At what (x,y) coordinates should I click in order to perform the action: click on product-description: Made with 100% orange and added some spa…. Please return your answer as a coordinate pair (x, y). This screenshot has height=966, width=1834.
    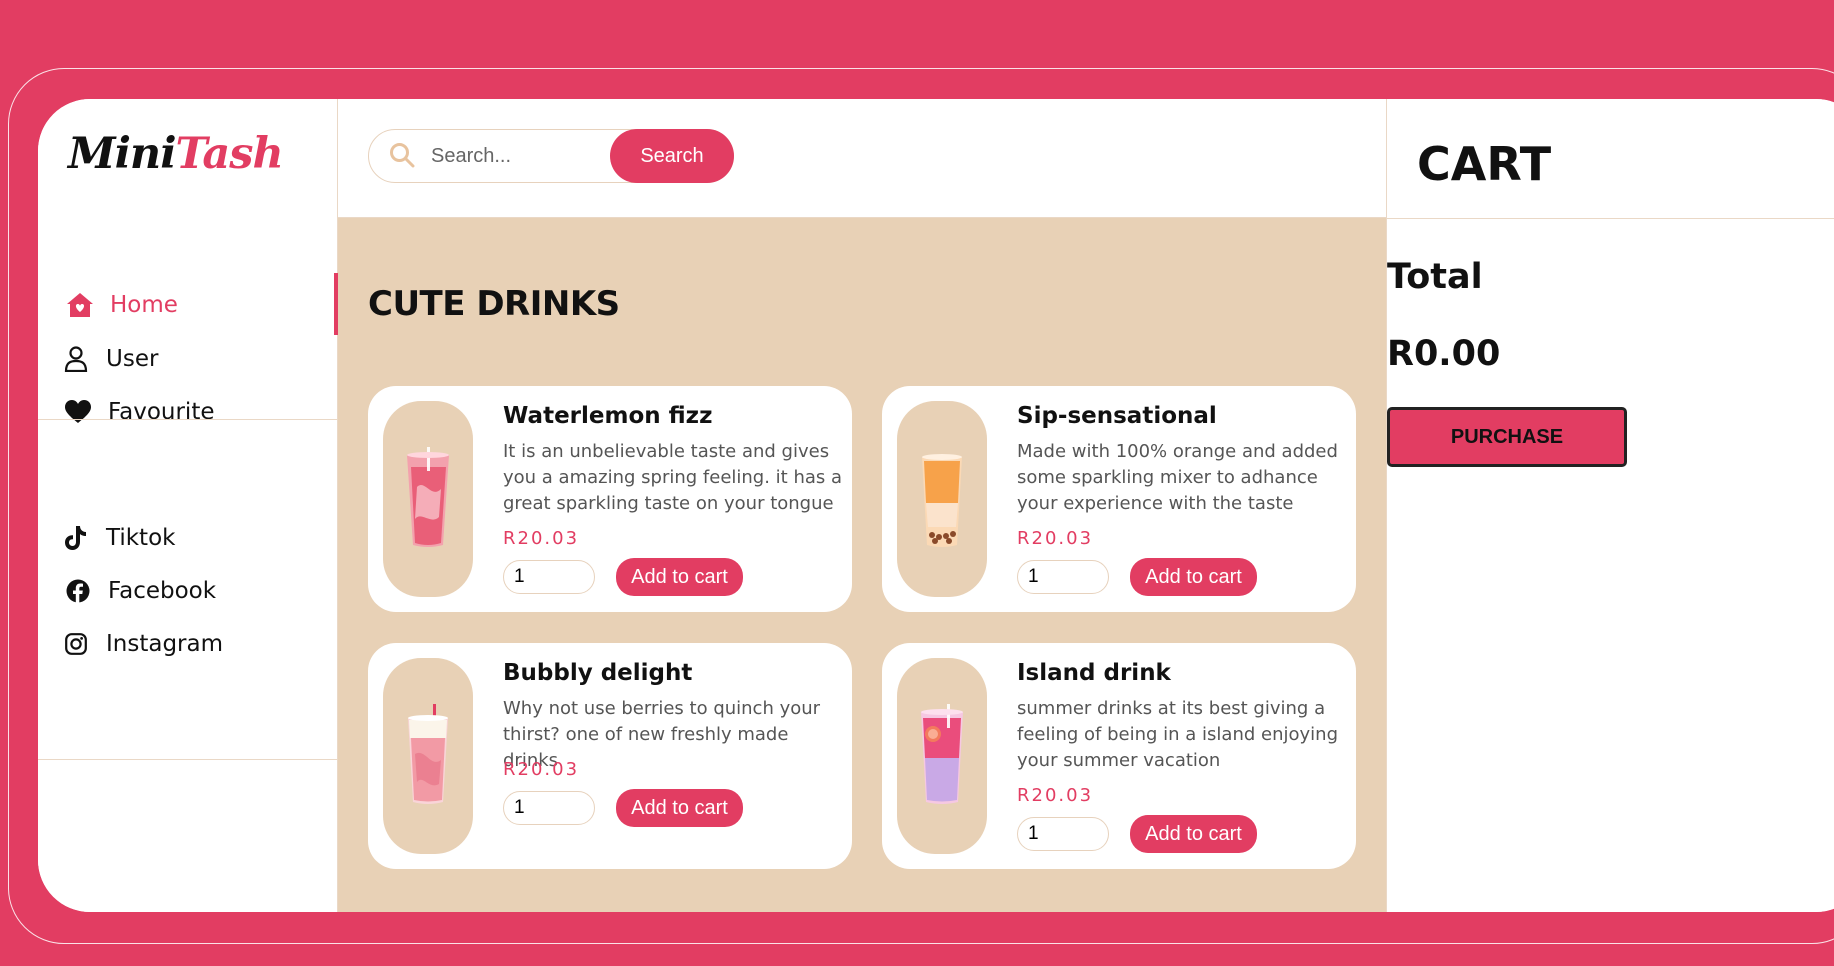
    Looking at the image, I should click on (1177, 477).